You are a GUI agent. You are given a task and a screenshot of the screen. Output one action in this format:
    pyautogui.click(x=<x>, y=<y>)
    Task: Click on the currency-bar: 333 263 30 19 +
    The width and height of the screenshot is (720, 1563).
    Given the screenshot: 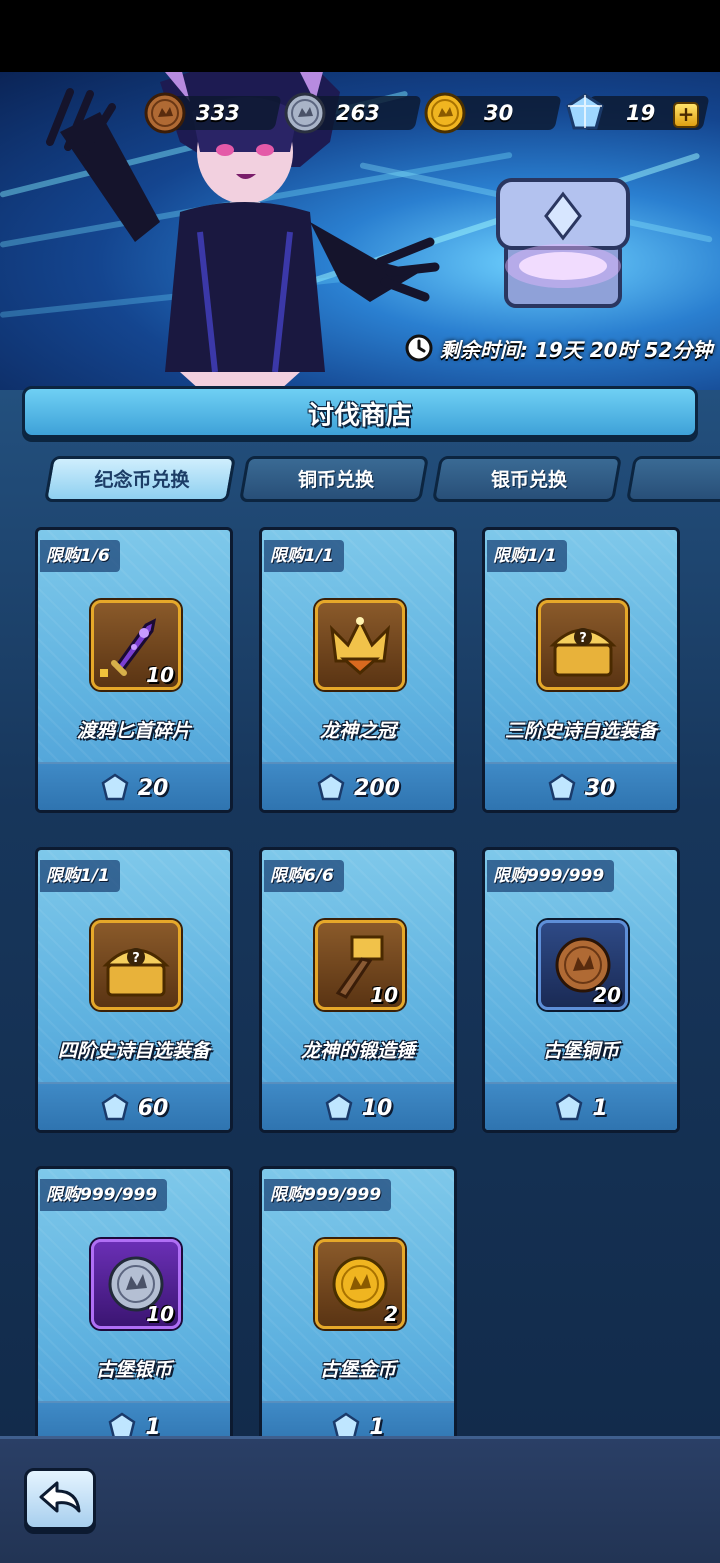 What is the action you would take?
    pyautogui.click(x=360, y=113)
    